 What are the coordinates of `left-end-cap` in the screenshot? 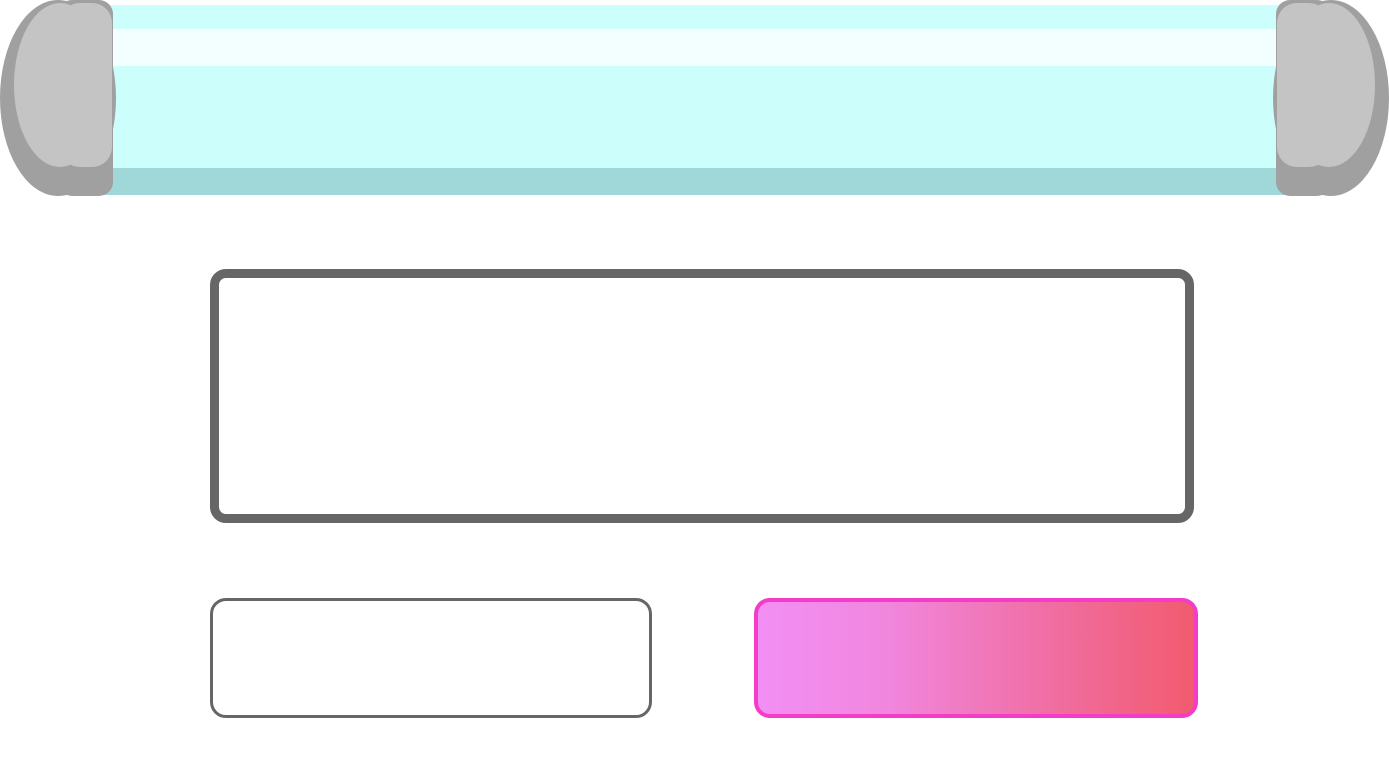 It's located at (58, 98).